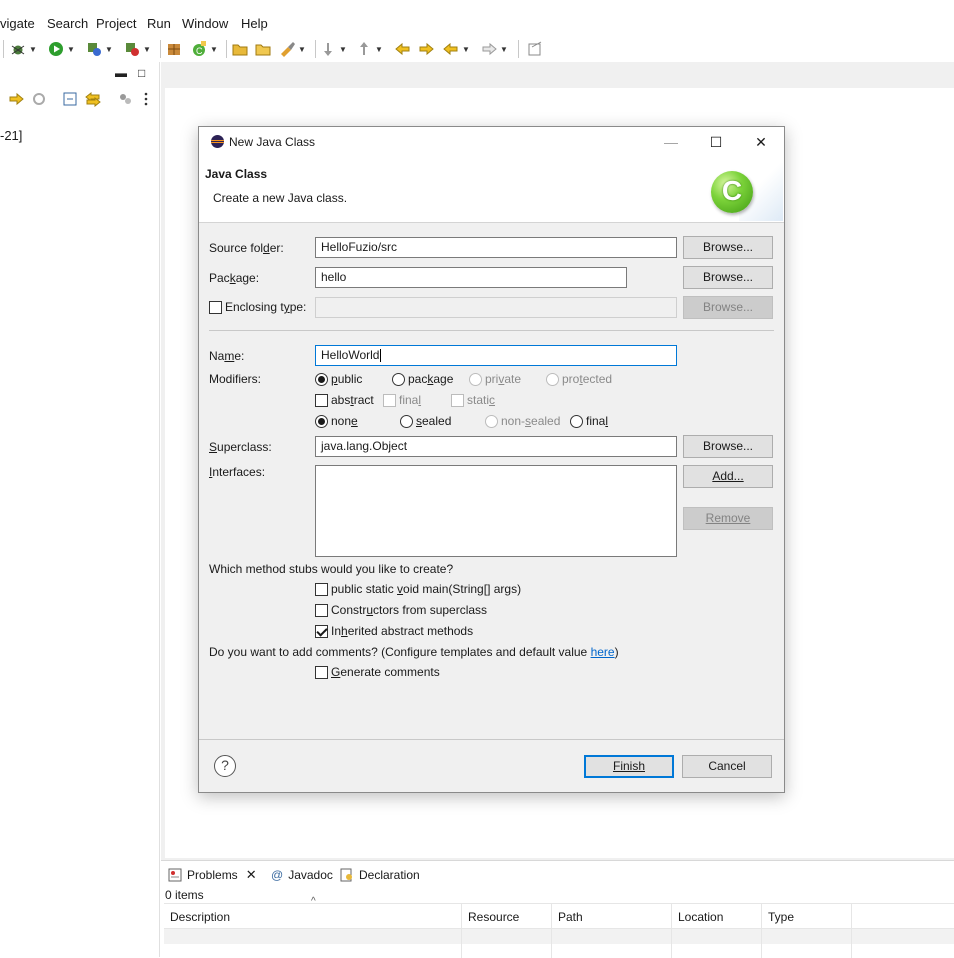 The width and height of the screenshot is (954, 958). What do you see at coordinates (240, 447) in the screenshot?
I see `superclass-label: Superclass:` at bounding box center [240, 447].